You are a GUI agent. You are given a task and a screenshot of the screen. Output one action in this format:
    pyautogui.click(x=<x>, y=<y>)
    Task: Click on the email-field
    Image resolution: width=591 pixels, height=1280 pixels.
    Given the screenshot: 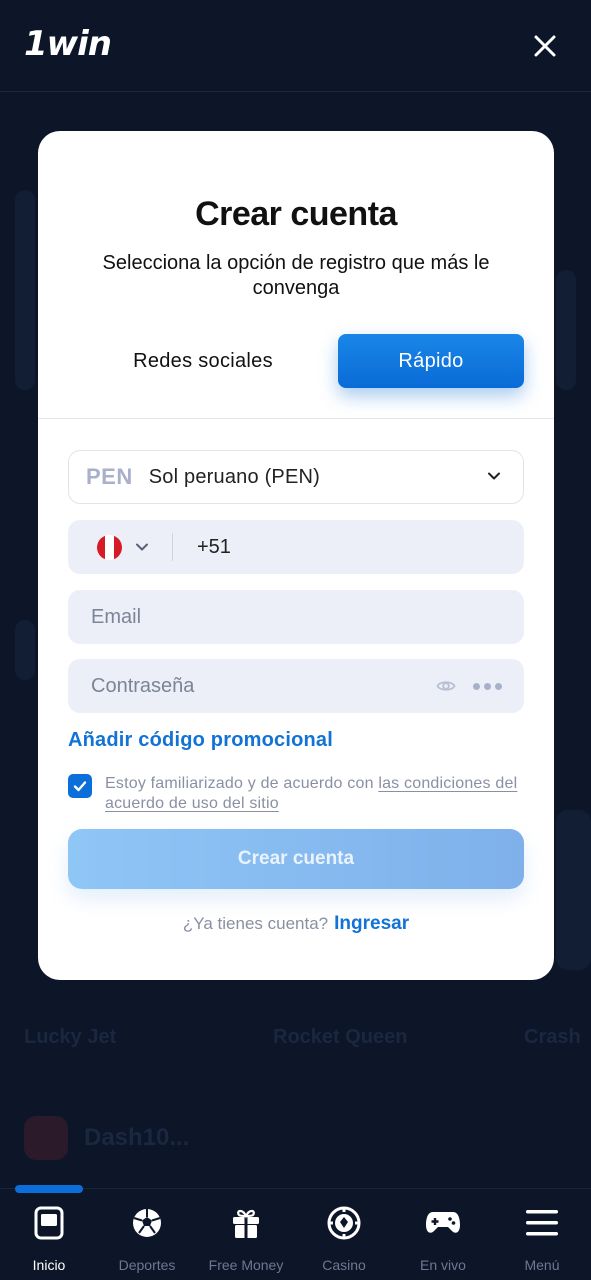 What is the action you would take?
    pyautogui.click(x=296, y=617)
    